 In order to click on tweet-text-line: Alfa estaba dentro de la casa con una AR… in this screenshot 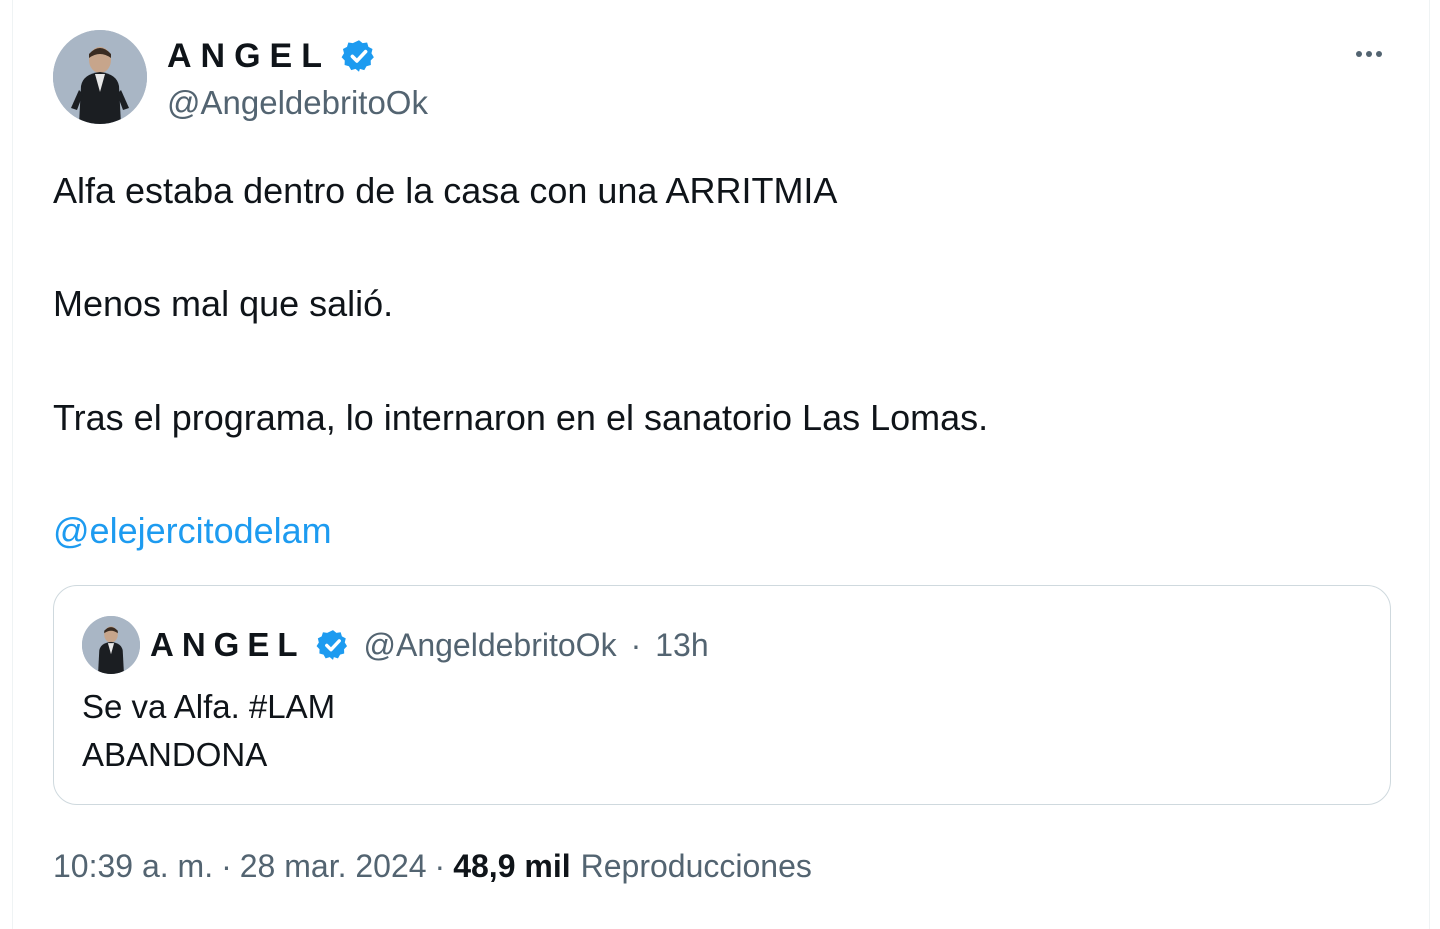, I will do `click(445, 190)`.